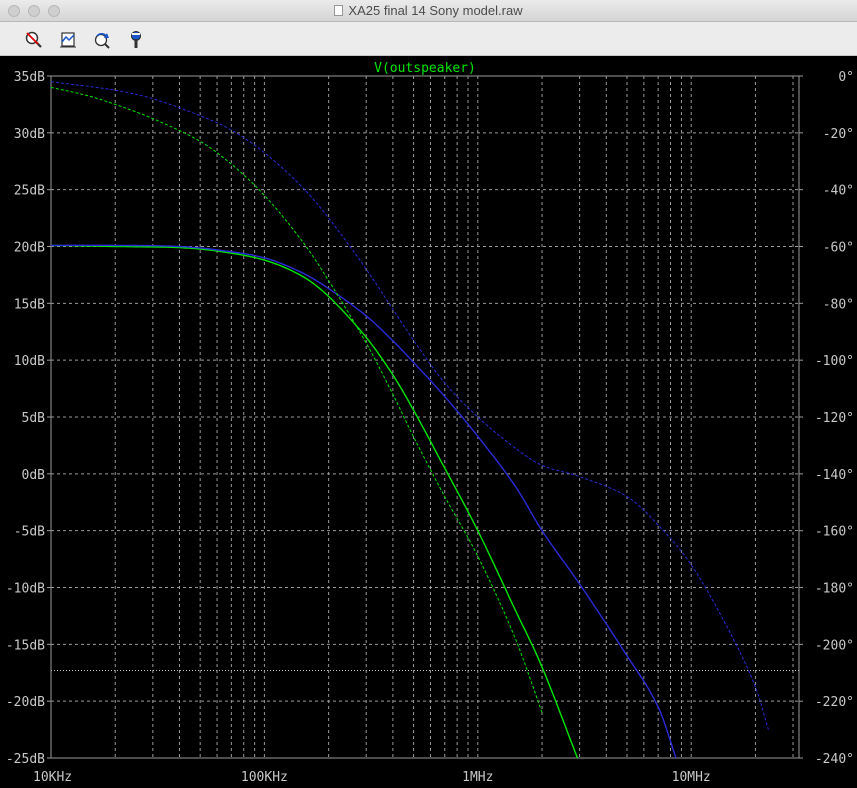 This screenshot has width=857, height=788. I want to click on document-icon, so click(339, 10).